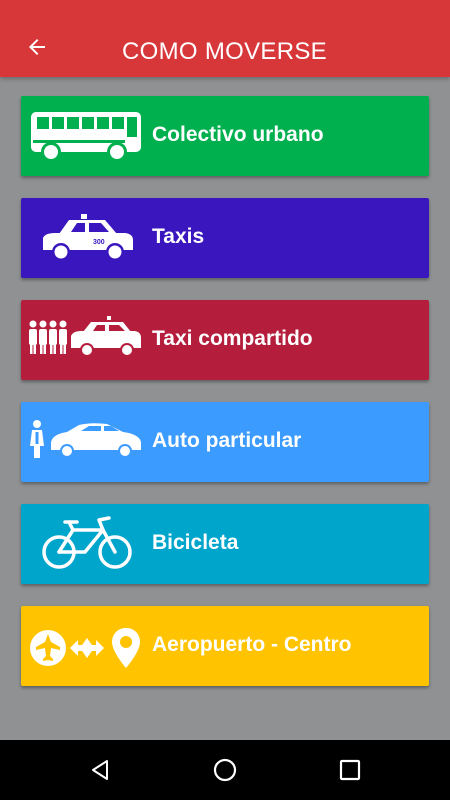 This screenshot has height=800, width=450. What do you see at coordinates (87, 238) in the screenshot?
I see `taxi-icon: 300` at bounding box center [87, 238].